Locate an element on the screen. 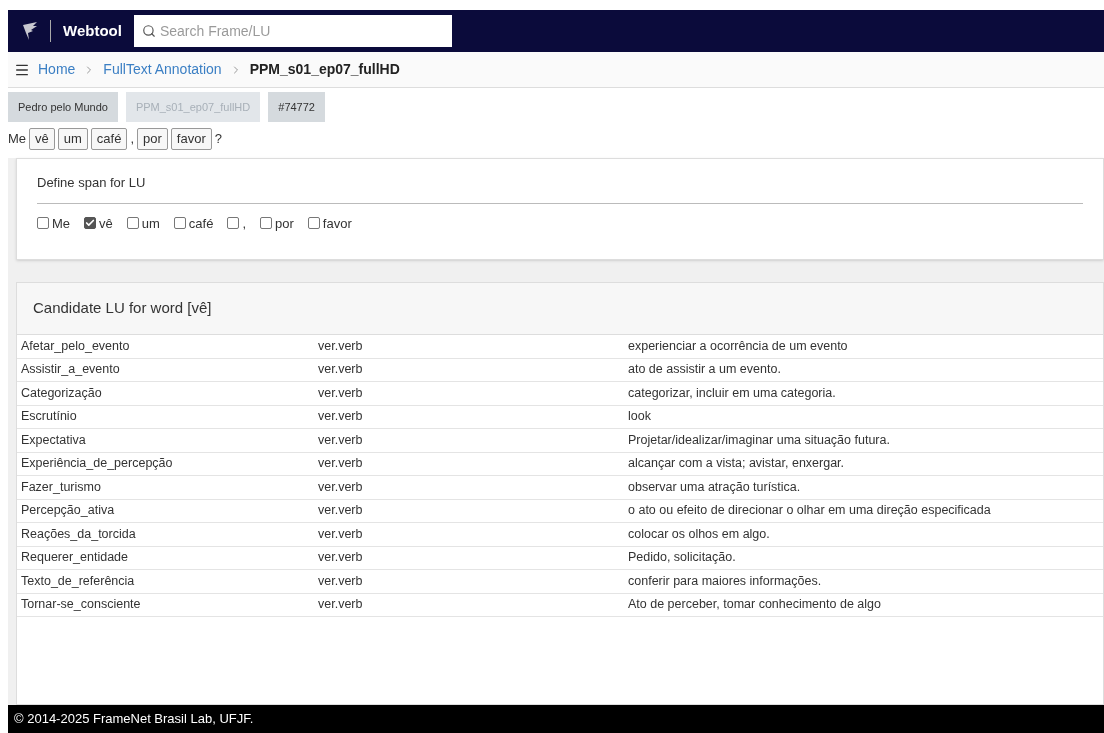  span-checkbox: Me is located at coordinates (54, 223).